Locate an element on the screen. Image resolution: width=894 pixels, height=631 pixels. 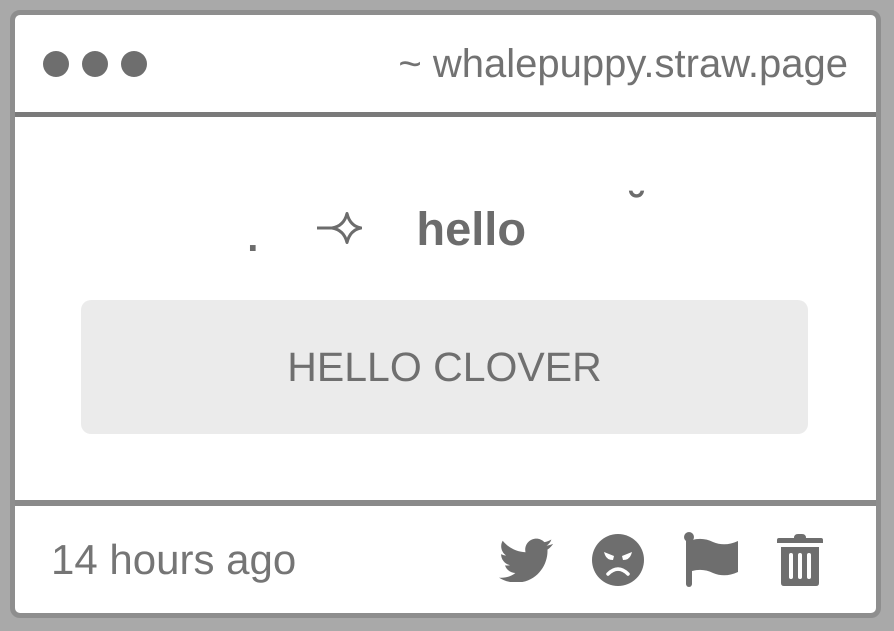
flag-icon is located at coordinates (710, 559).